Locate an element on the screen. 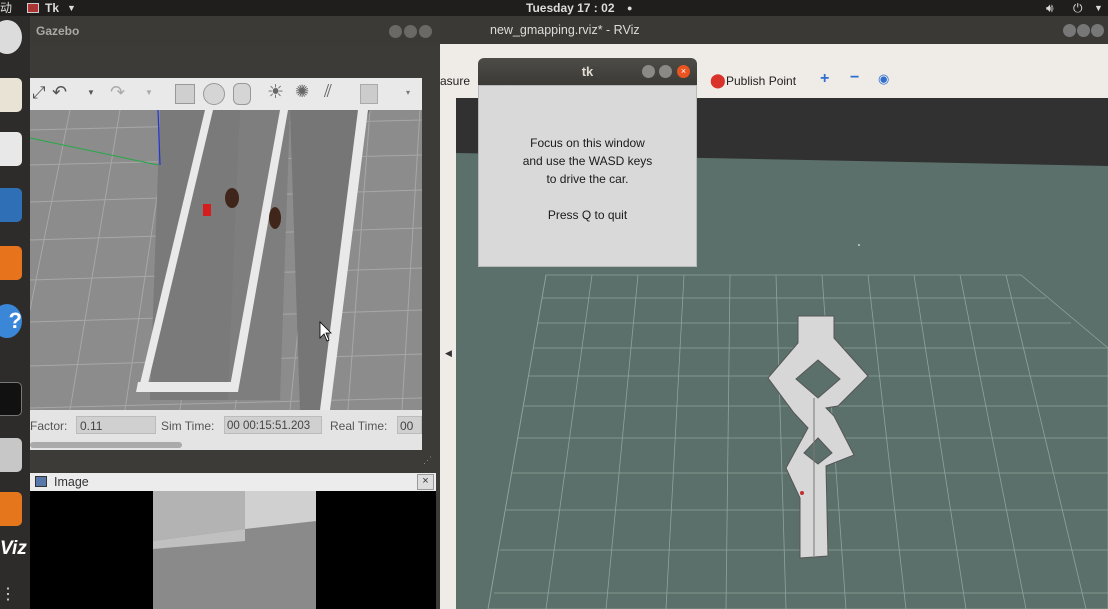 This screenshot has height=609, width=1108. volume-icon: 🔊︎ is located at coordinates (1050, 8).